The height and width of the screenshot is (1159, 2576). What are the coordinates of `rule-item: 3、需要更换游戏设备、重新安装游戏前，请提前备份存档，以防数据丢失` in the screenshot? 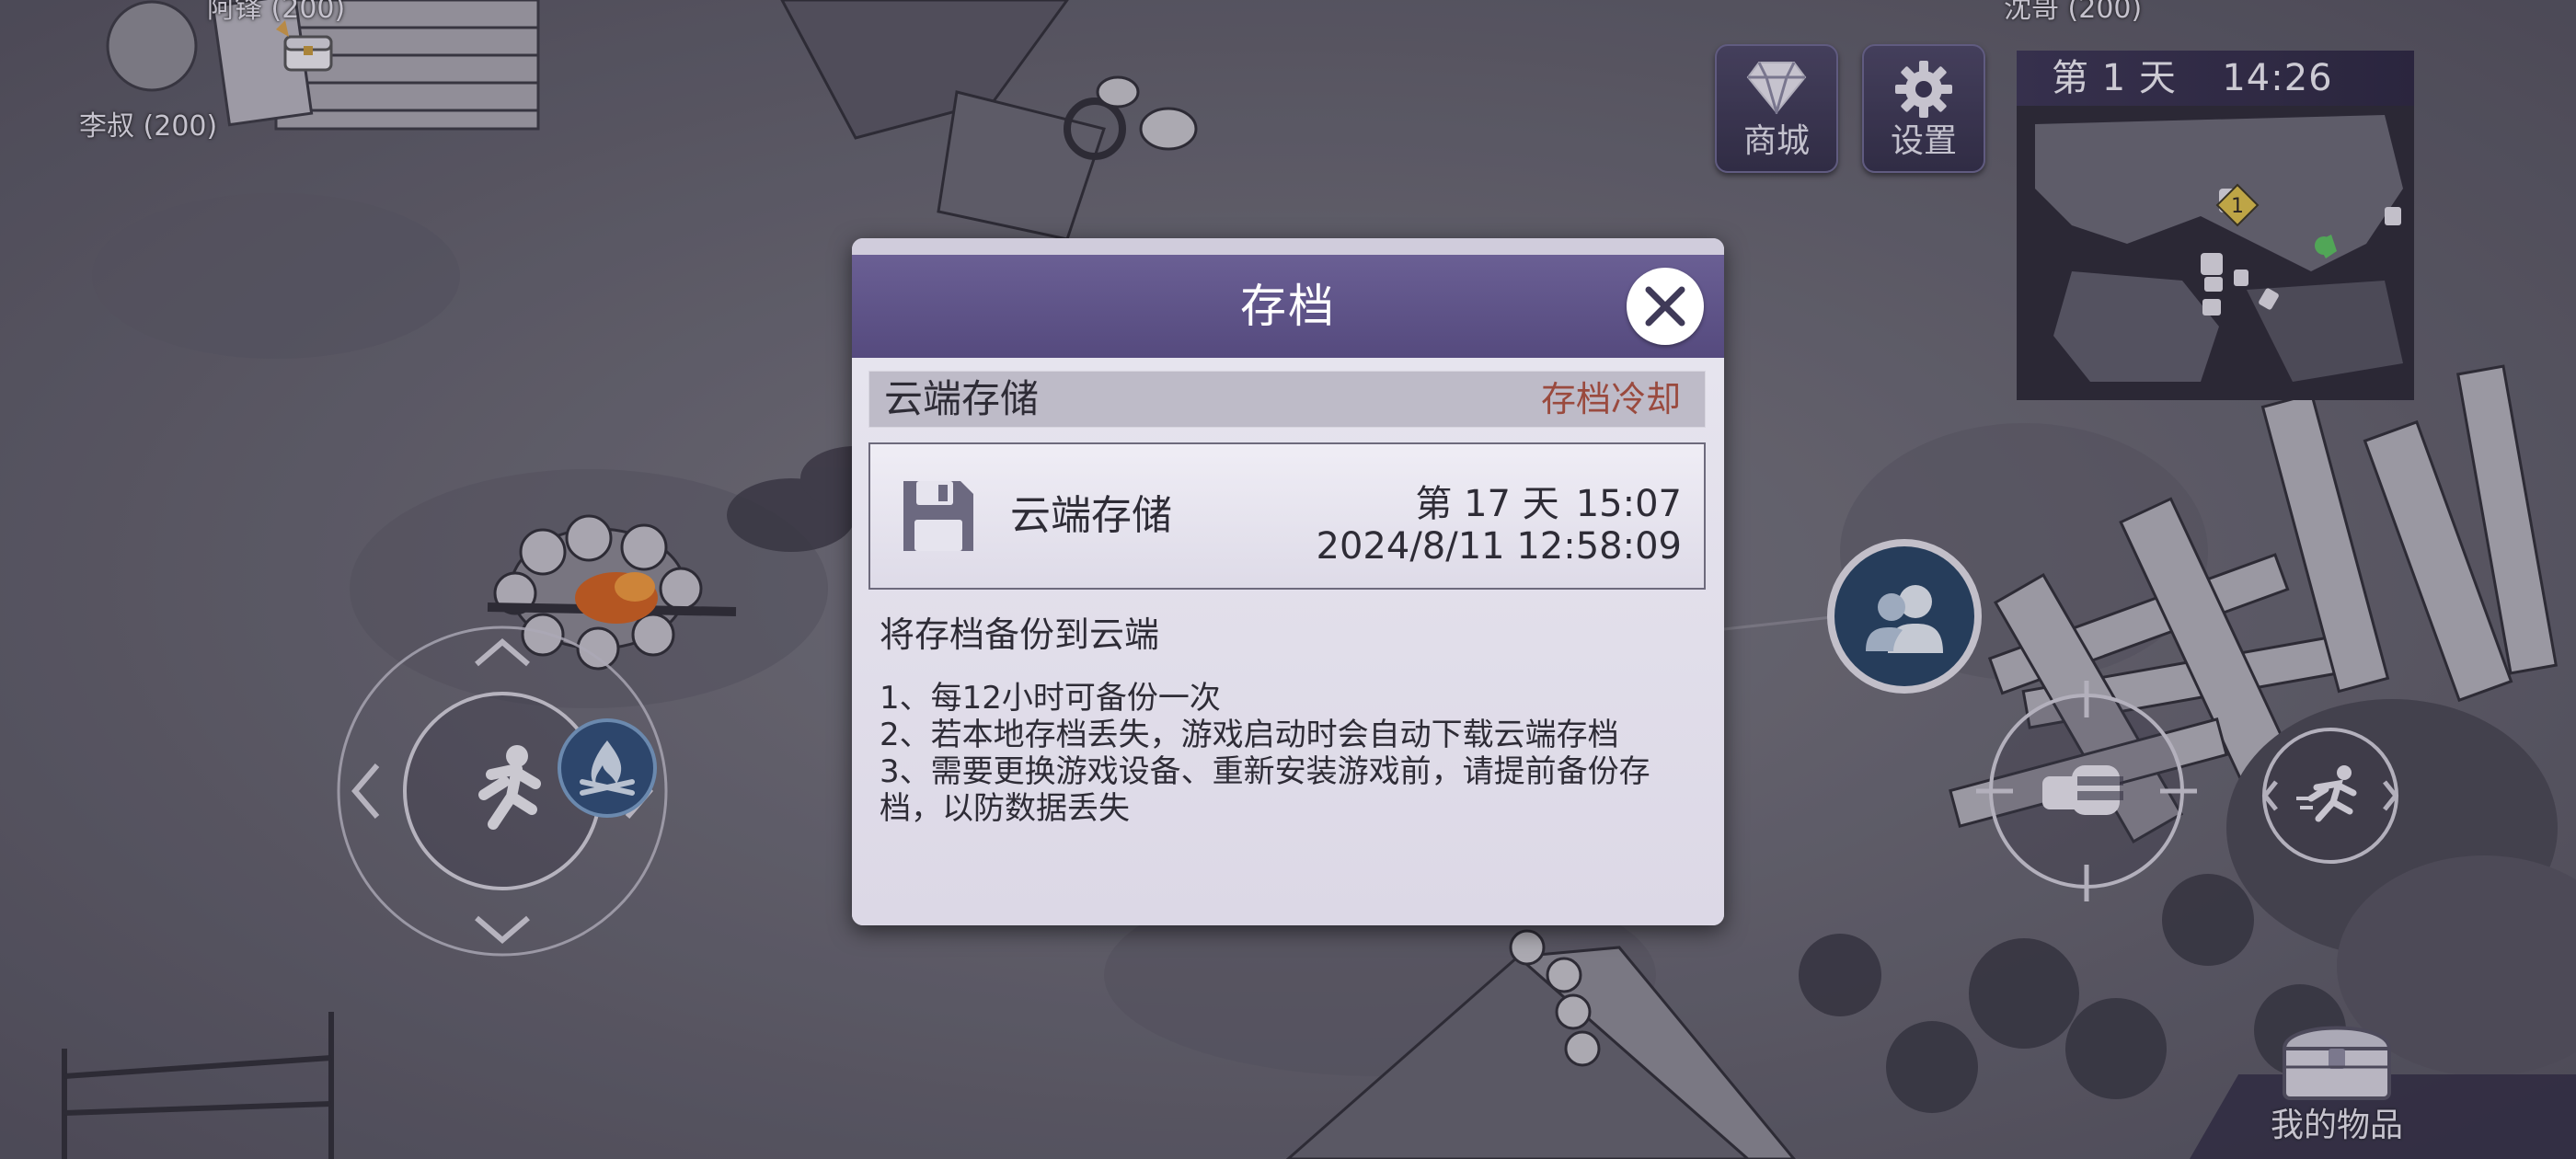 It's located at (1265, 790).